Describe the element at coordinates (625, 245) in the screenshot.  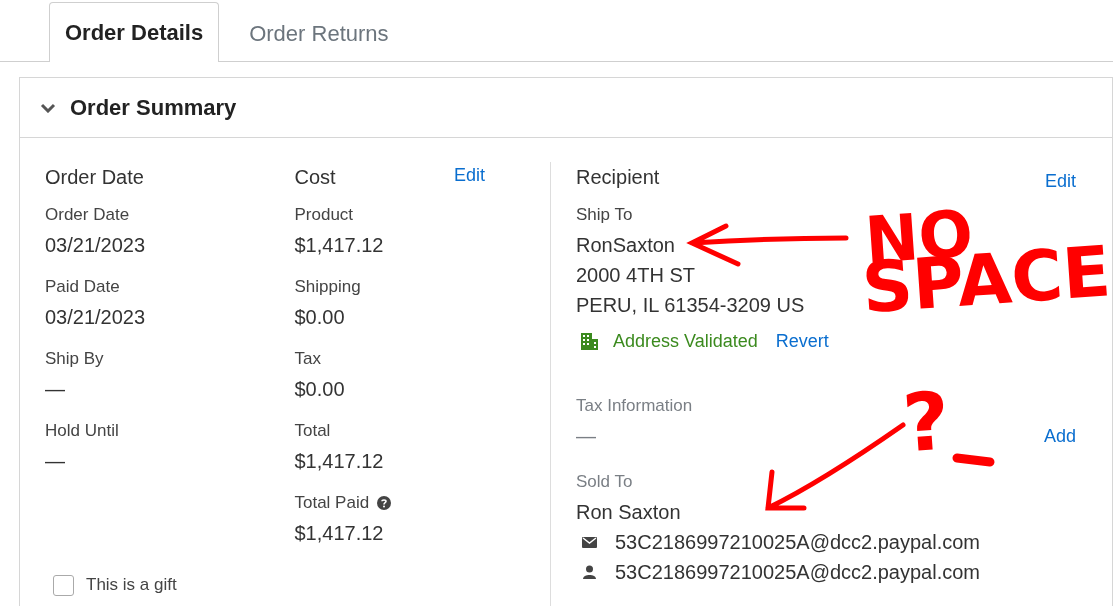
I see `address-line: RonSaxton` at that location.